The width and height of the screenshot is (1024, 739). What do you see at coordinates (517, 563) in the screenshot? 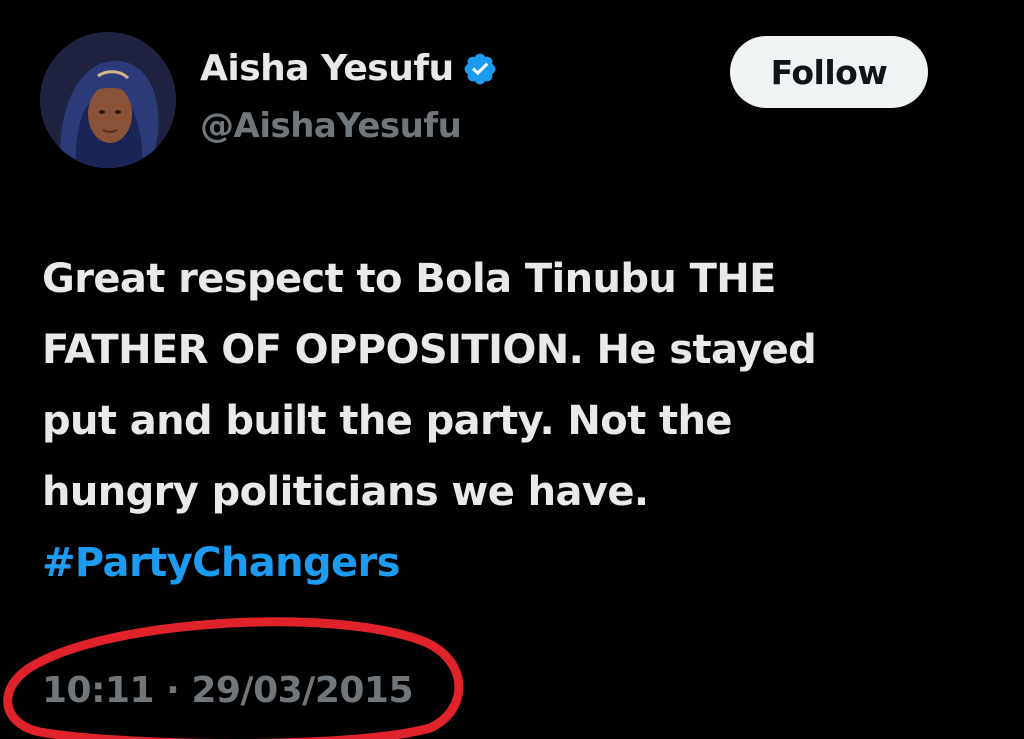
I see `hashtag-link: #PartyChangers` at bounding box center [517, 563].